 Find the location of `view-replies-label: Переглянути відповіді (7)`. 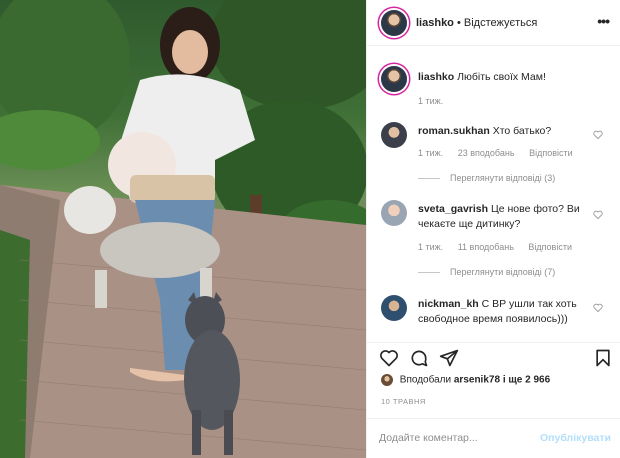

view-replies-label: Переглянути відповіді (7) is located at coordinates (502, 272).